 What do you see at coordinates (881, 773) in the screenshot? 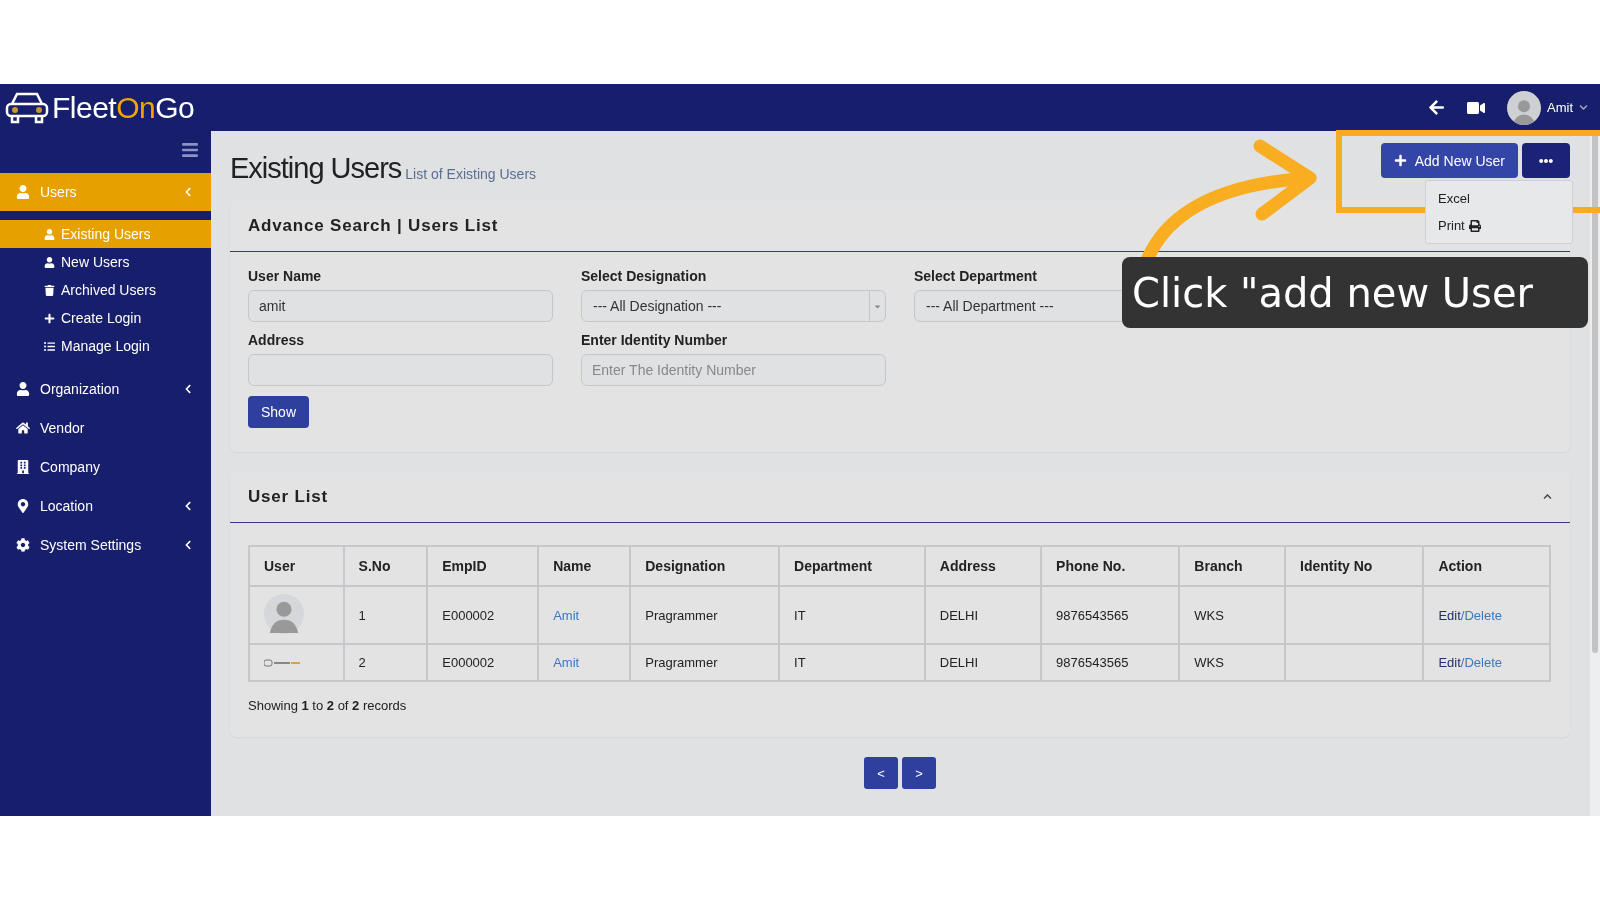
I see `page-button: <` at bounding box center [881, 773].